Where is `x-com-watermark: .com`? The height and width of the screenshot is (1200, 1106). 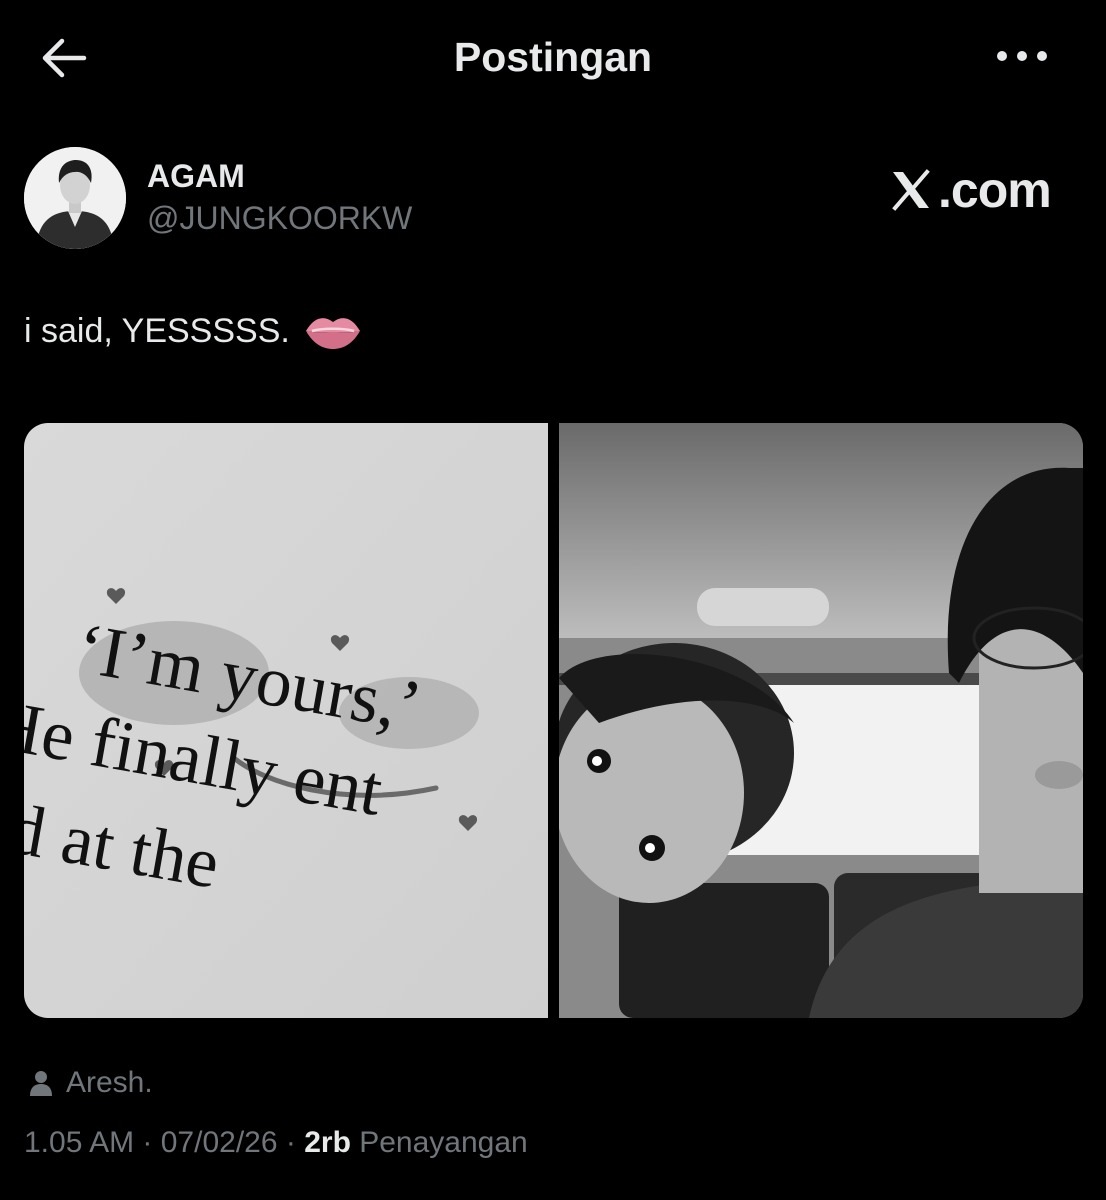 x-com-watermark: .com is located at coordinates (971, 190).